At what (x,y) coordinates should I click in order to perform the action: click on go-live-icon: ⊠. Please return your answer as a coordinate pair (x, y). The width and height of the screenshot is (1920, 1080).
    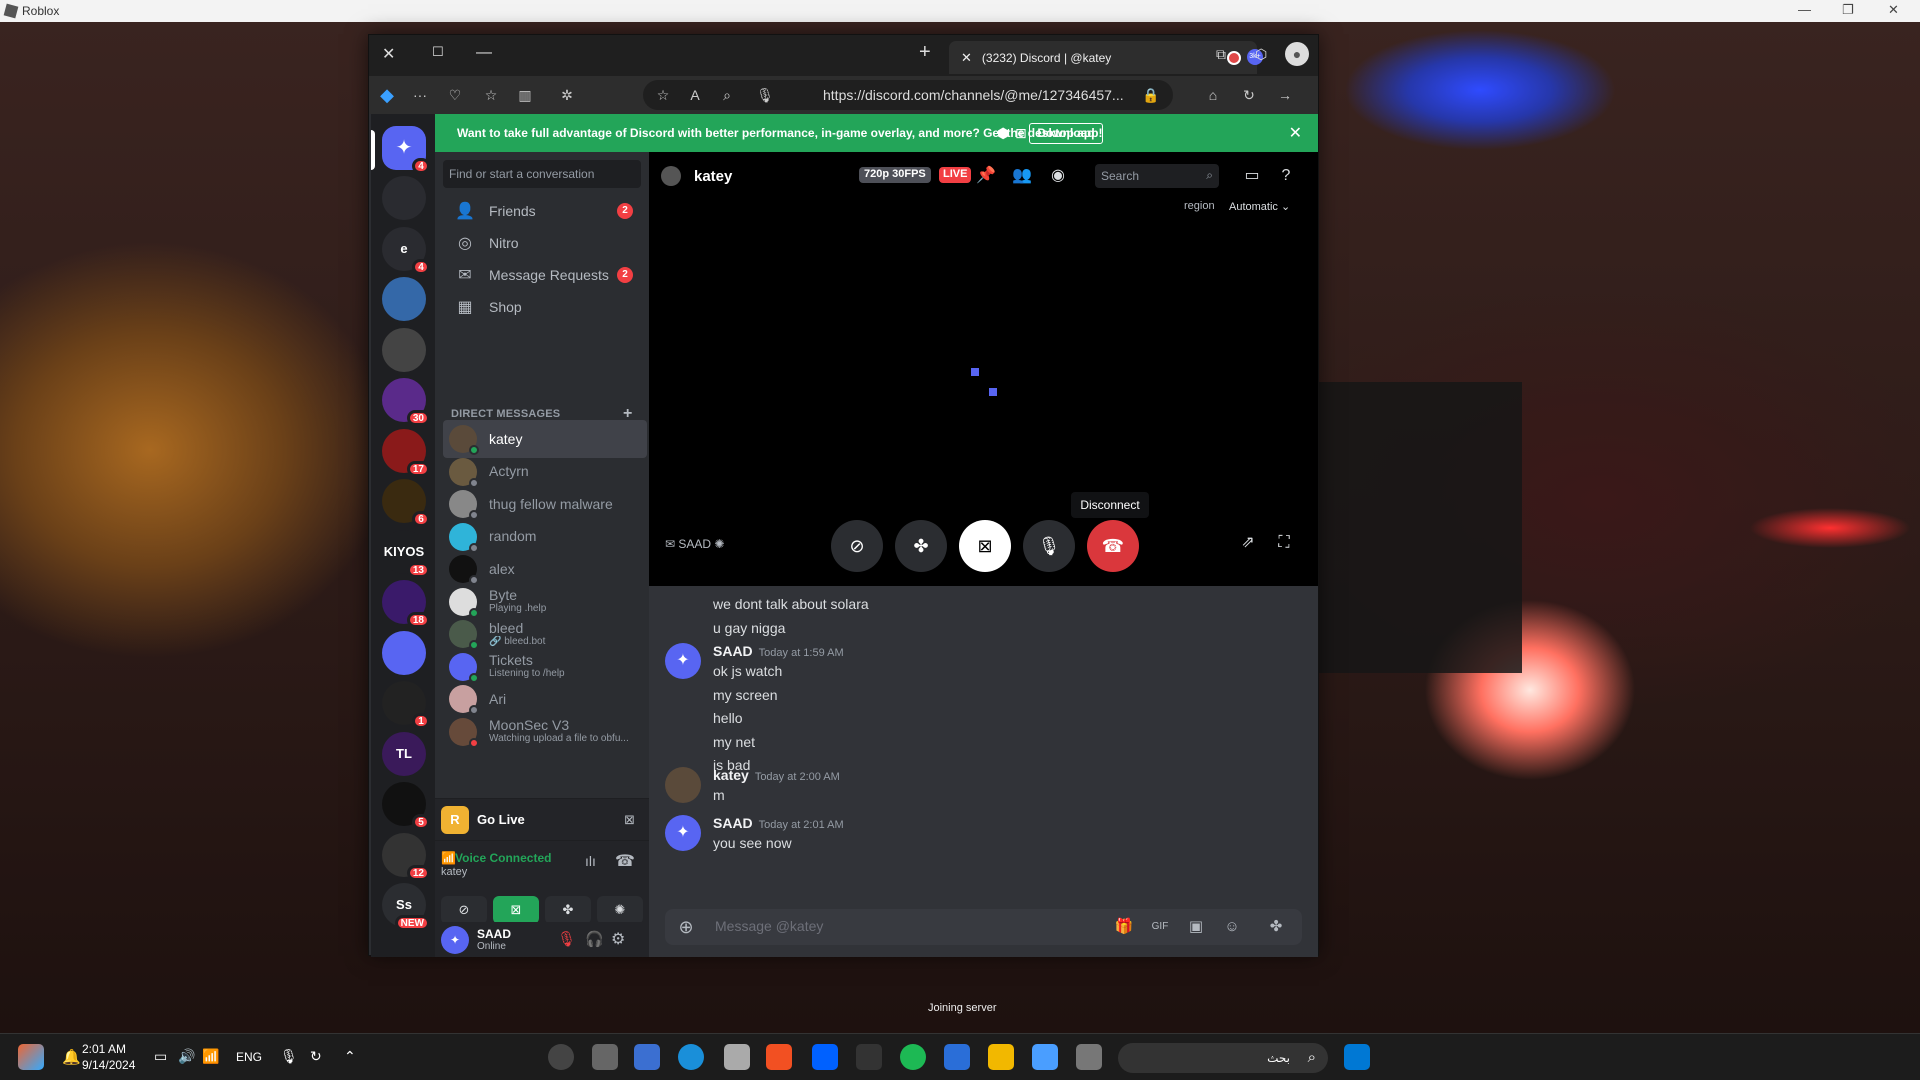
    Looking at the image, I should click on (629, 820).